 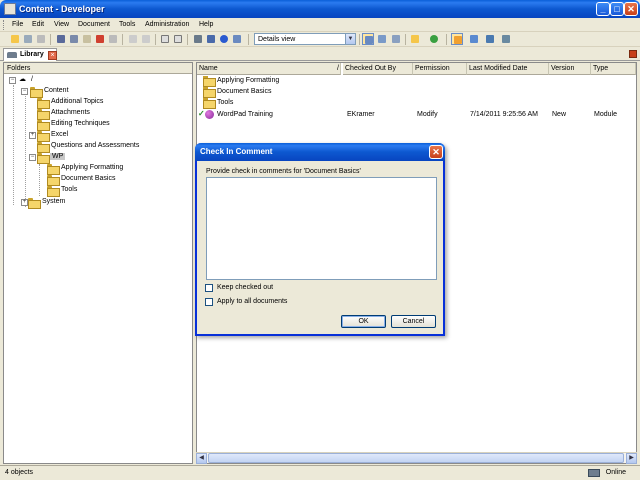 I want to click on app-icon, so click(x=10, y=9).